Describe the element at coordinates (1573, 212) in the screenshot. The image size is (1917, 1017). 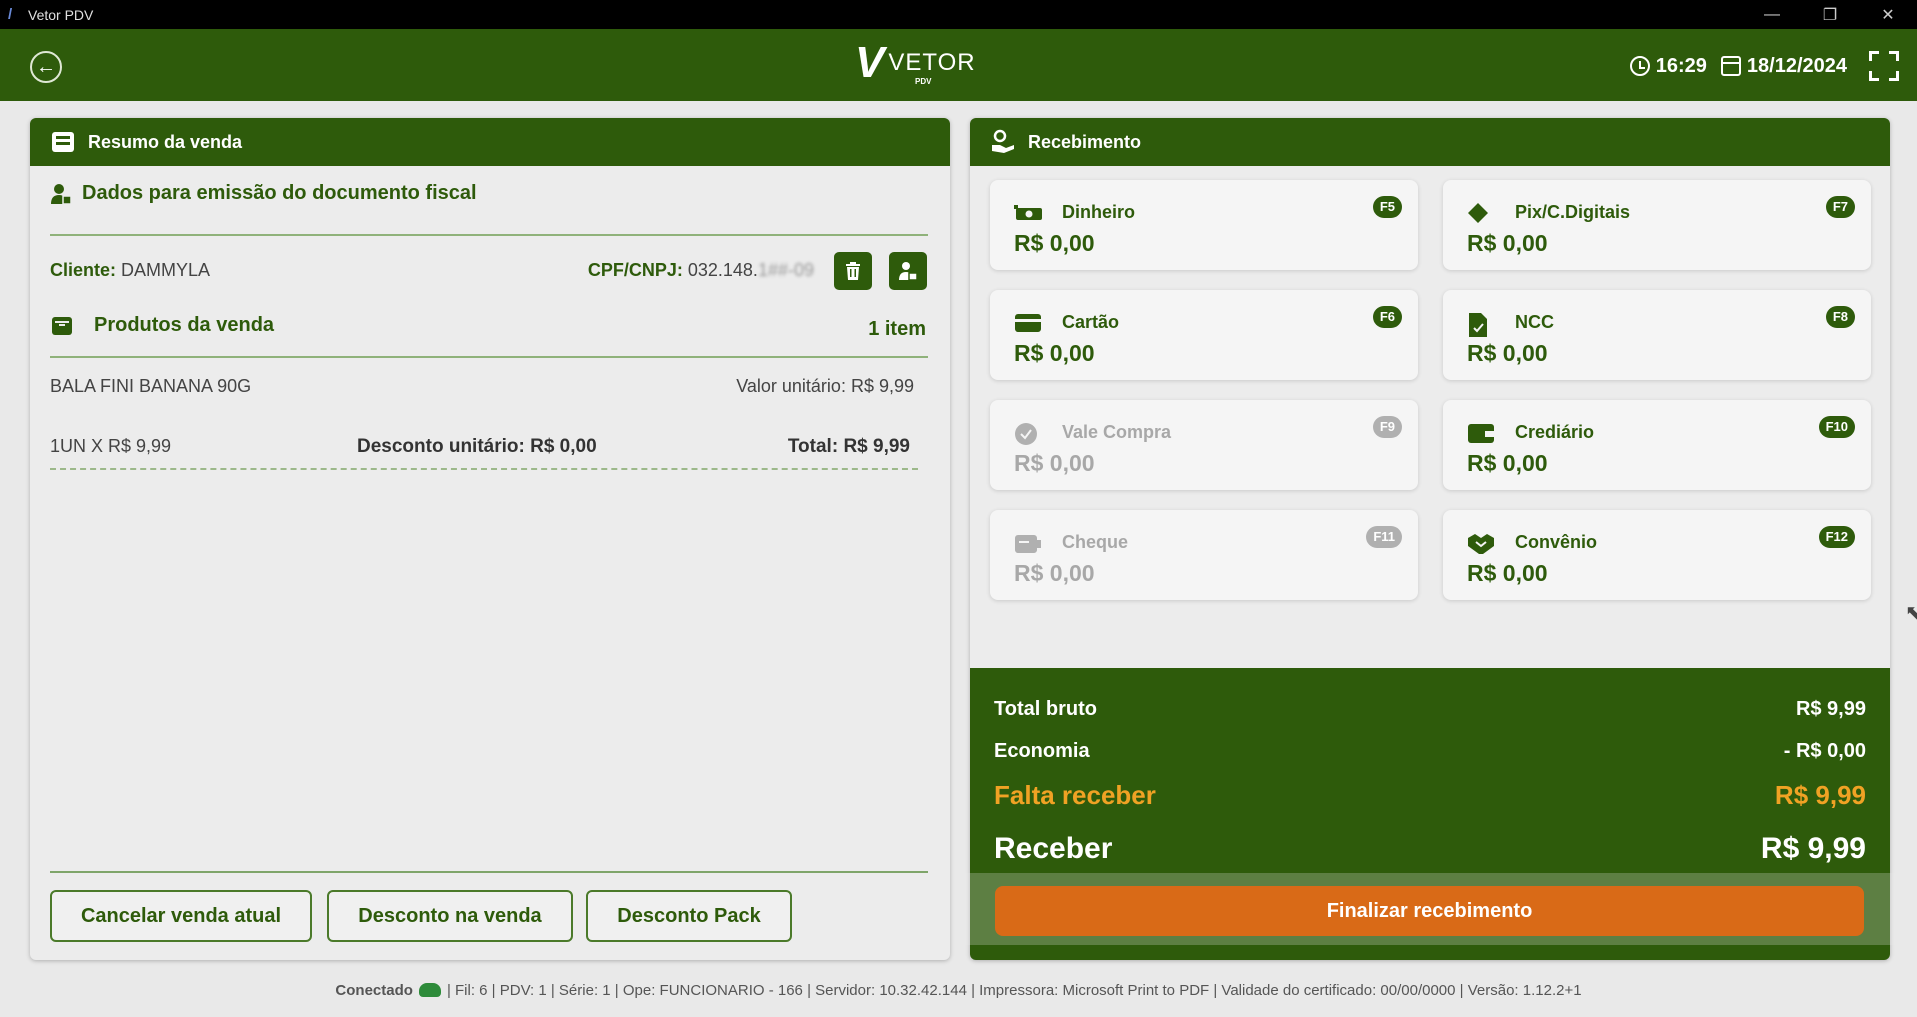
I see `payment-name: Pix/C.Digitais` at that location.